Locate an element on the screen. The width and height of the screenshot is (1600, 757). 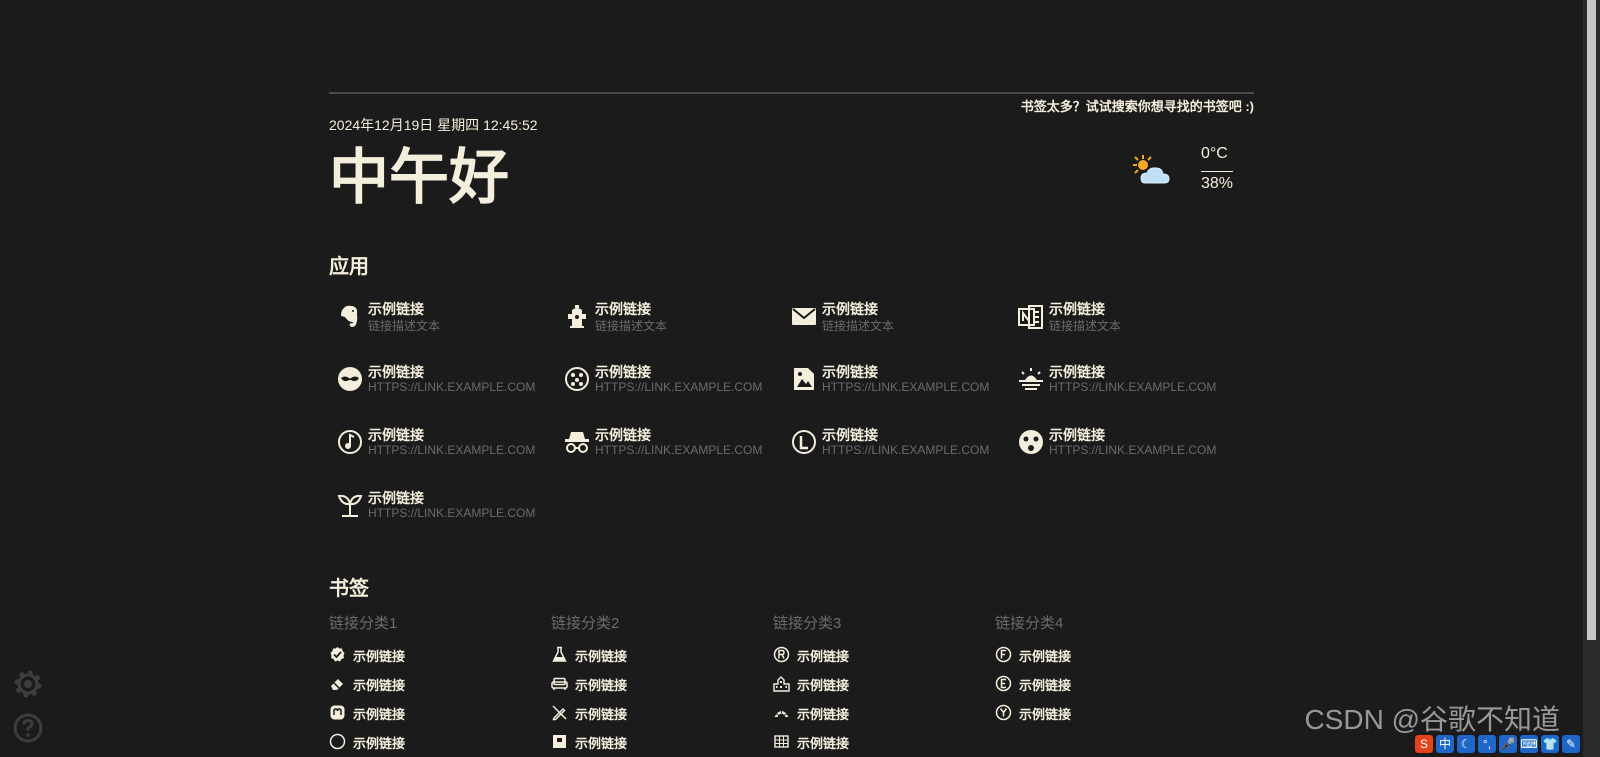
moon-icon: ☾ is located at coordinates (1466, 744).